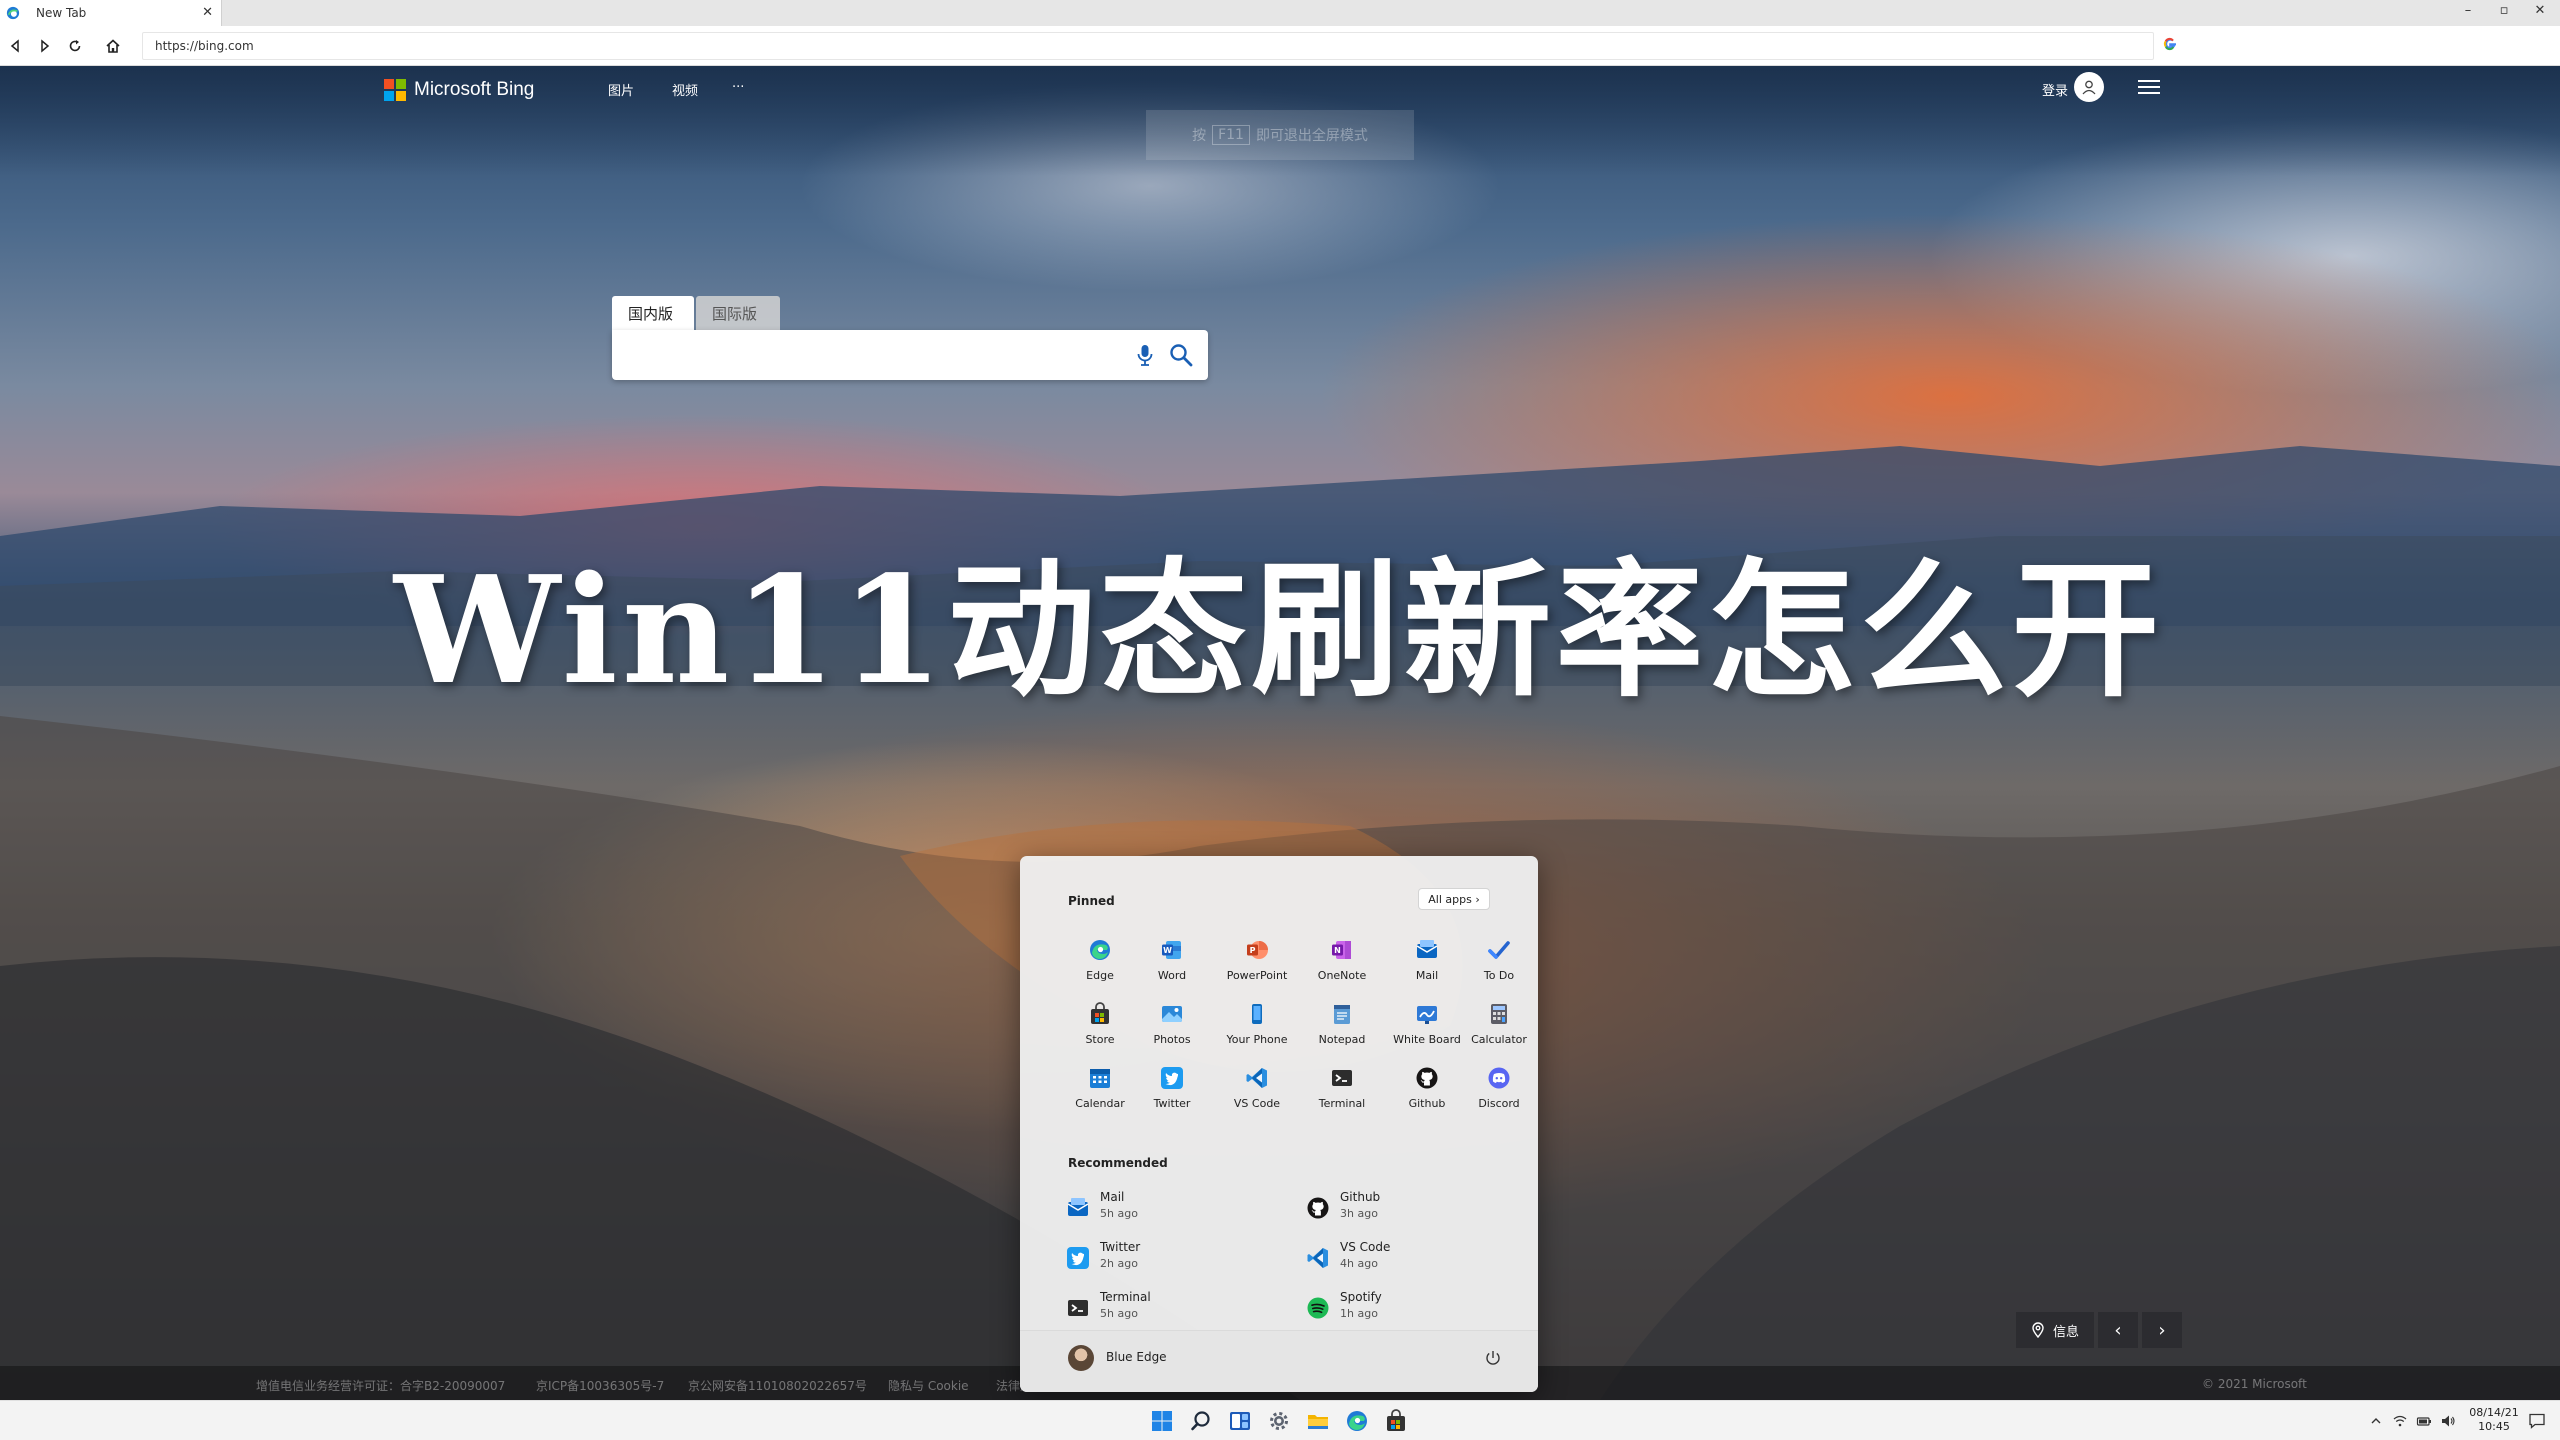 This screenshot has width=2560, height=1440. Describe the element at coordinates (1172, 1029) in the screenshot. I see `pinned-app-photos: Photos` at that location.